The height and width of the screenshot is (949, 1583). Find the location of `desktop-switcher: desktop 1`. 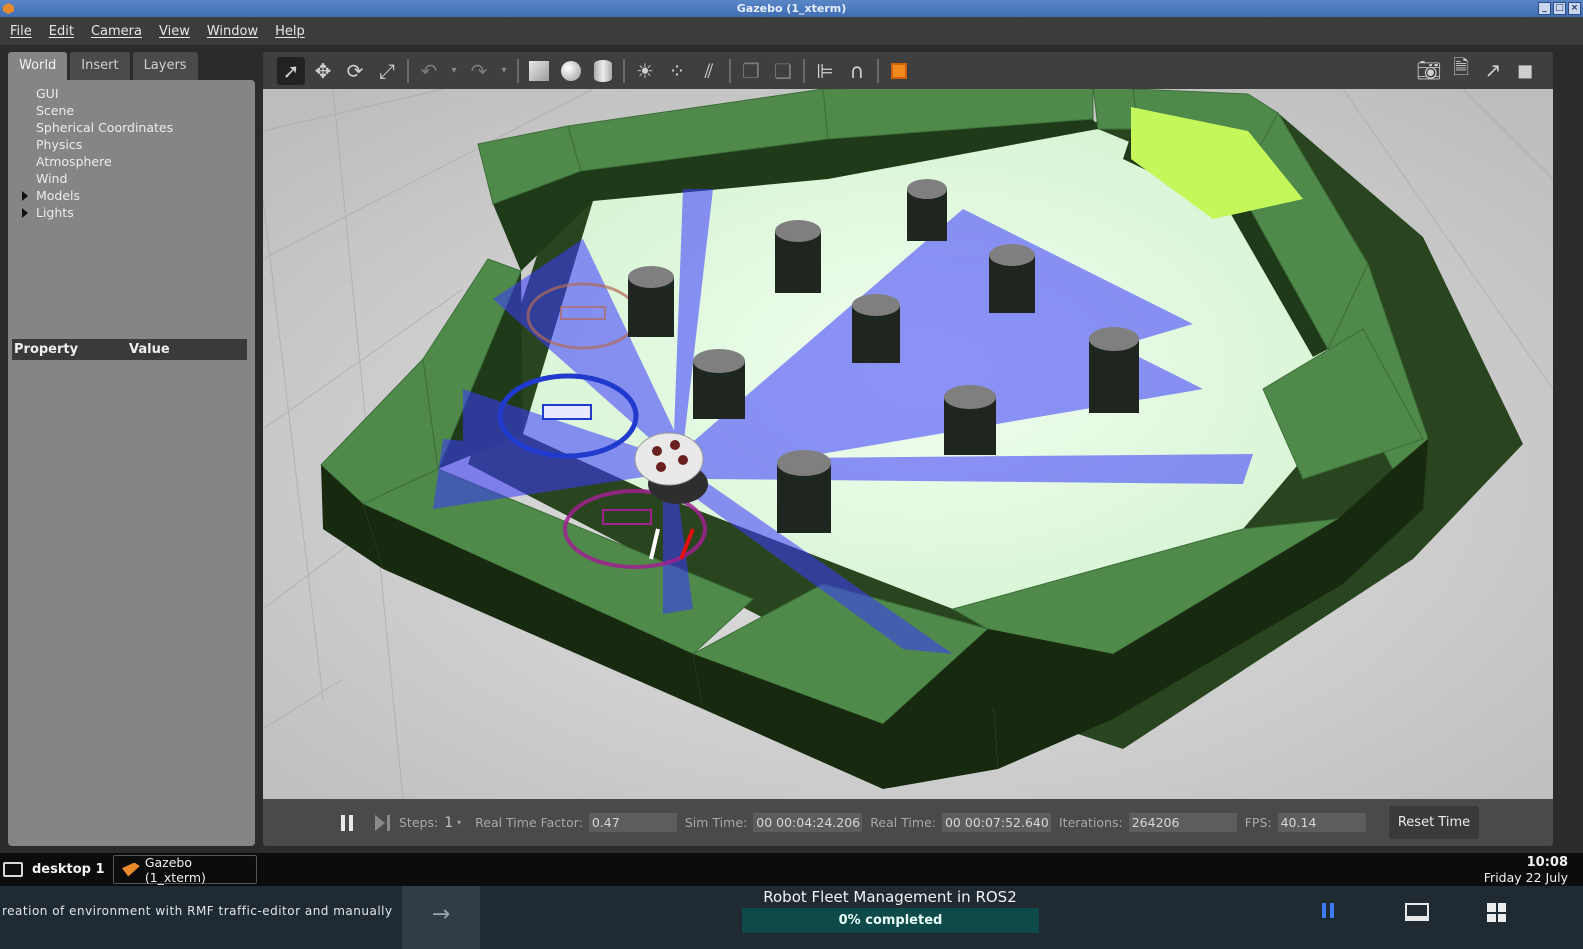

desktop-switcher: desktop 1 is located at coordinates (54, 869).